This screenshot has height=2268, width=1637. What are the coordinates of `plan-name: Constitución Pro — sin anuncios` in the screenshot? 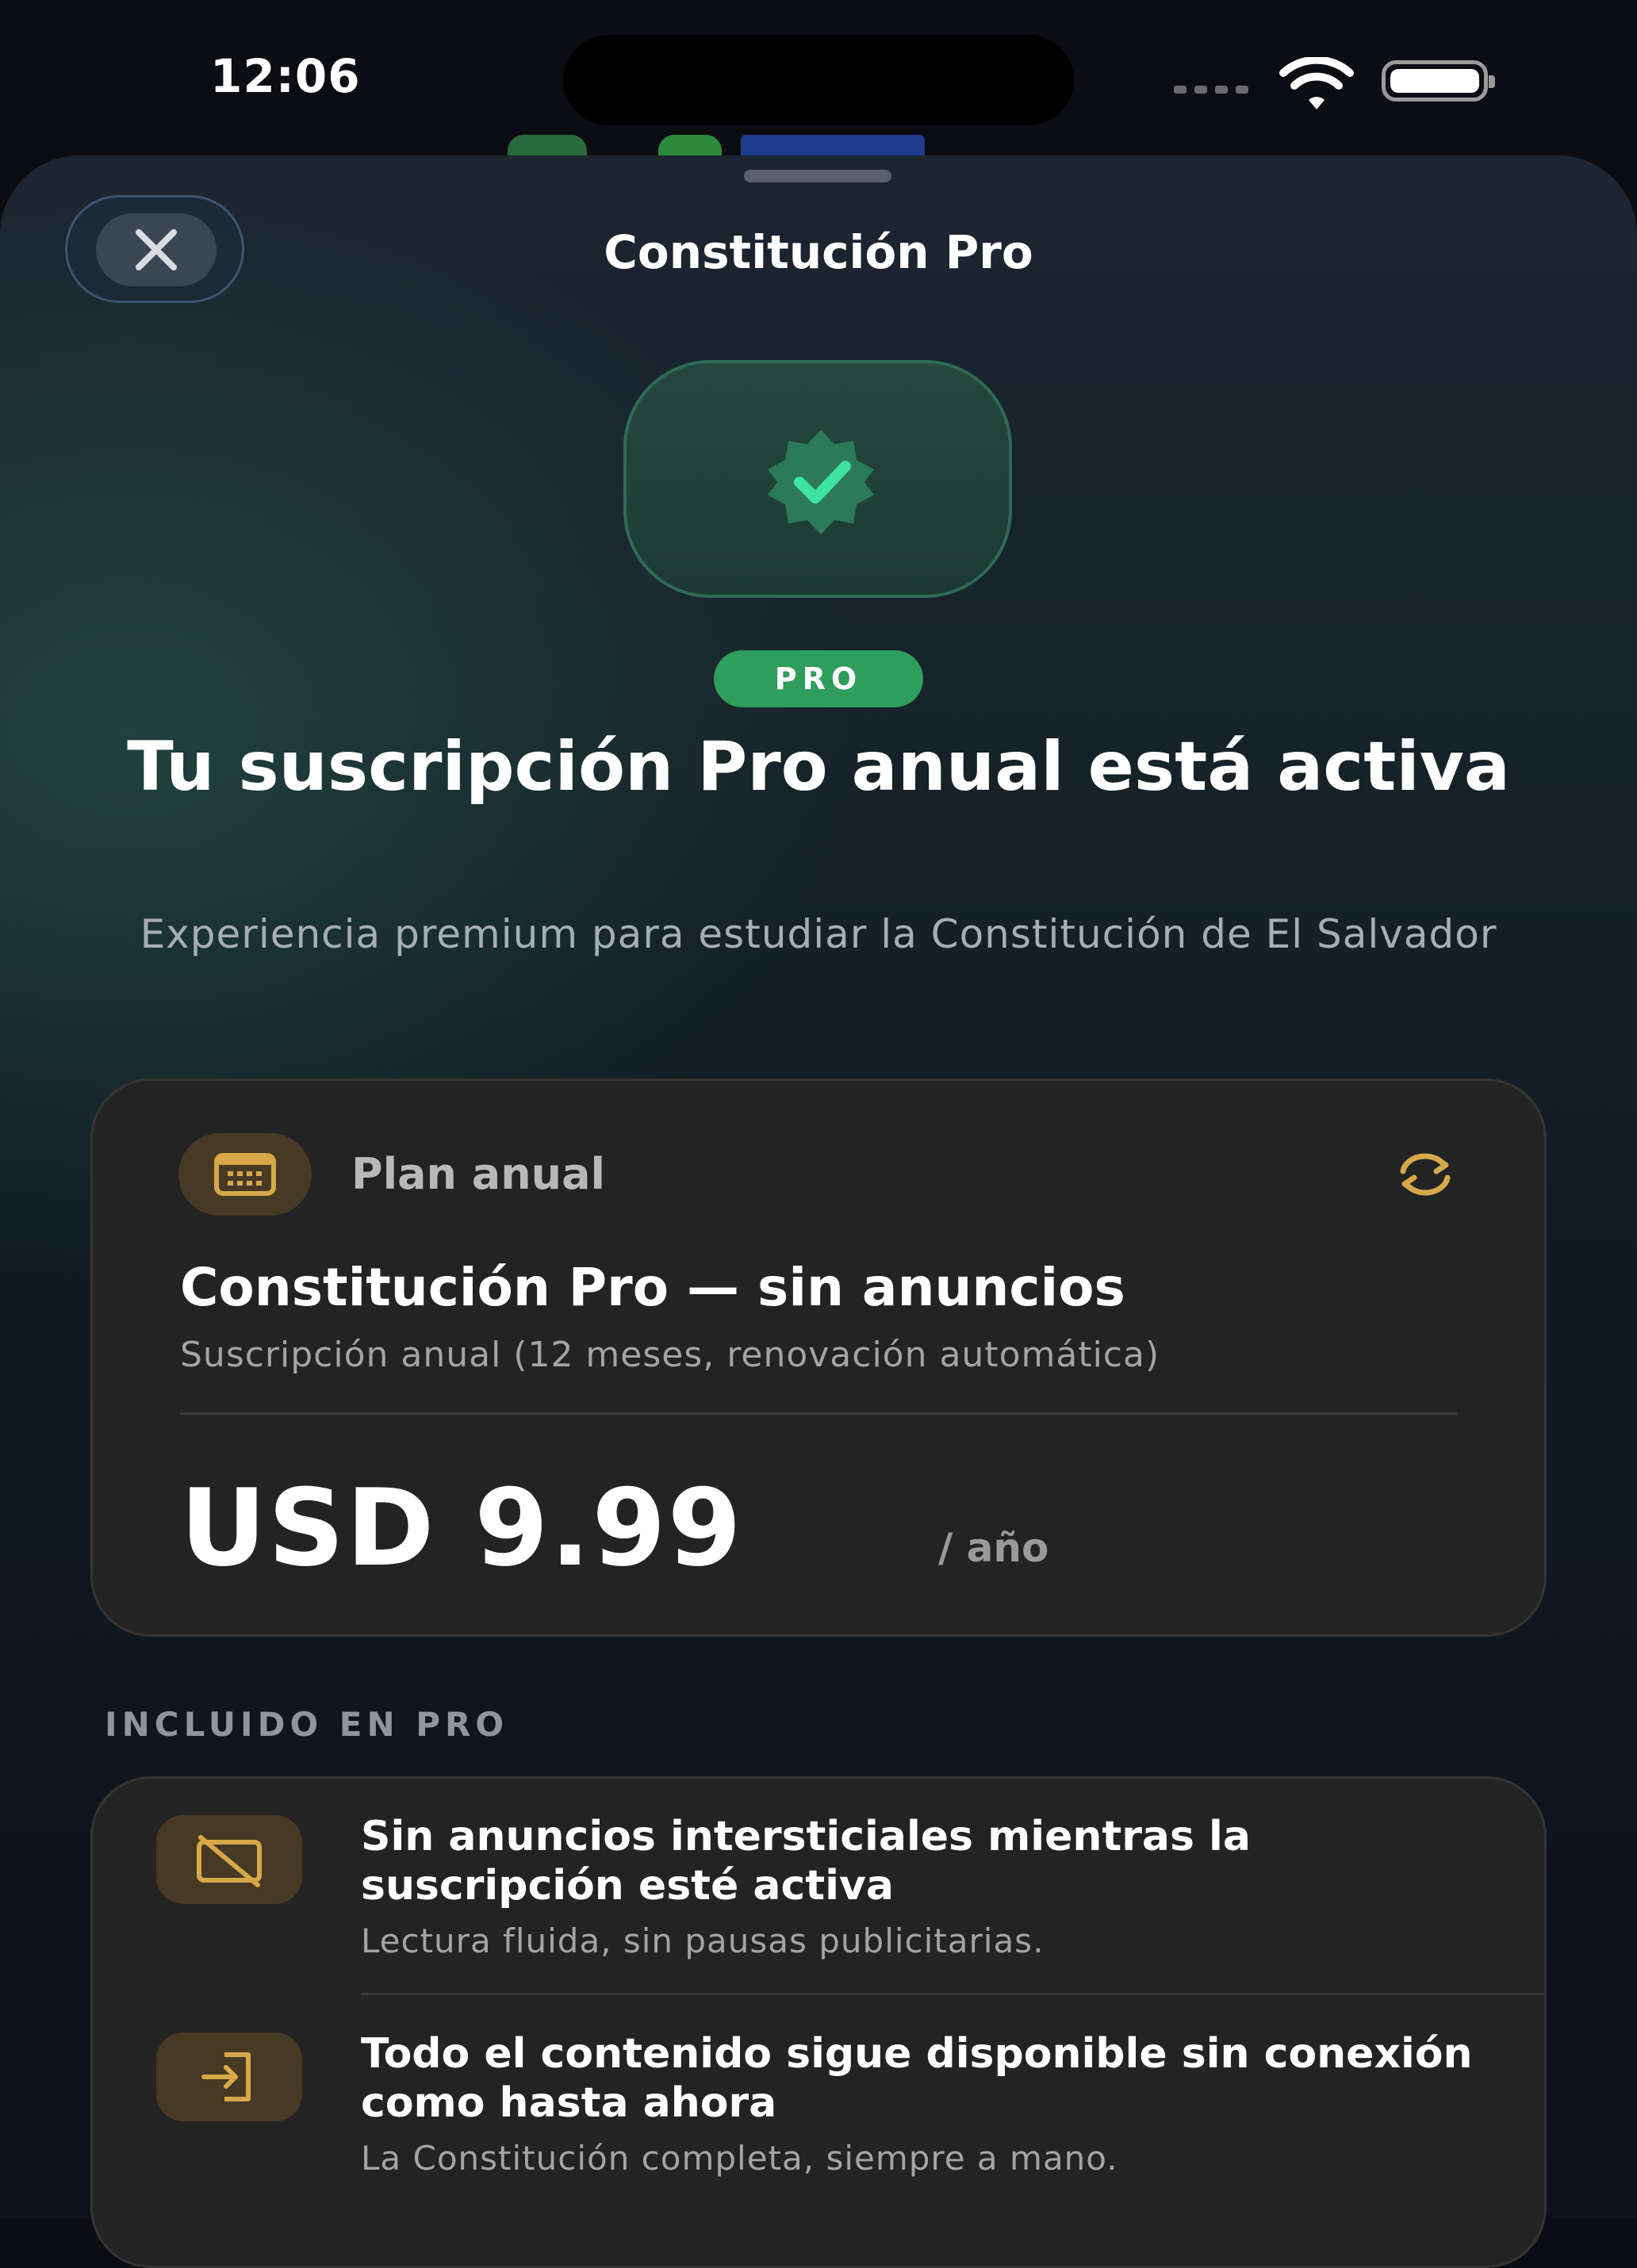 It's located at (652, 1287).